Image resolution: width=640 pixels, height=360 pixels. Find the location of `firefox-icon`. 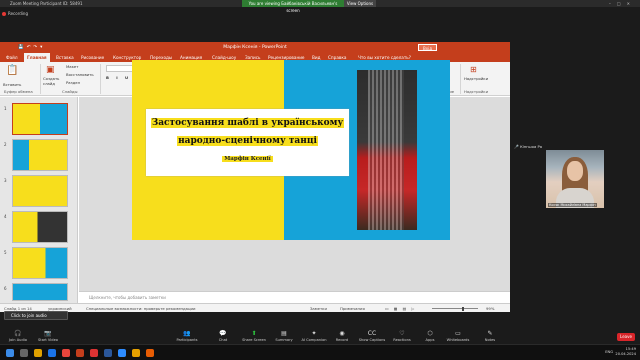

firefox-icon is located at coordinates (150, 353).